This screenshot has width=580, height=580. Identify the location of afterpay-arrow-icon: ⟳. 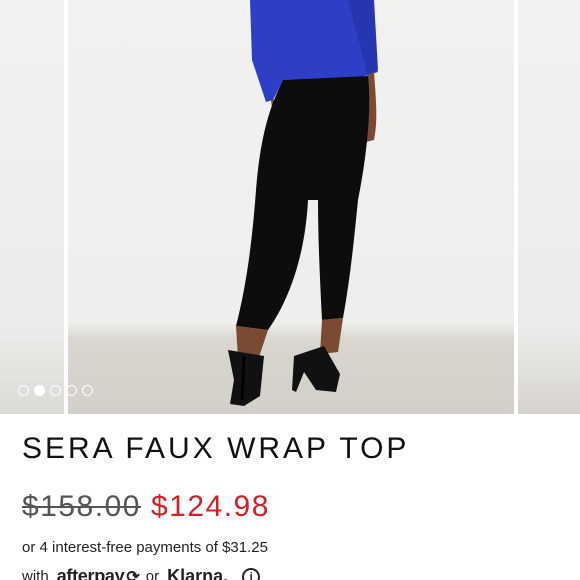
(133, 574).